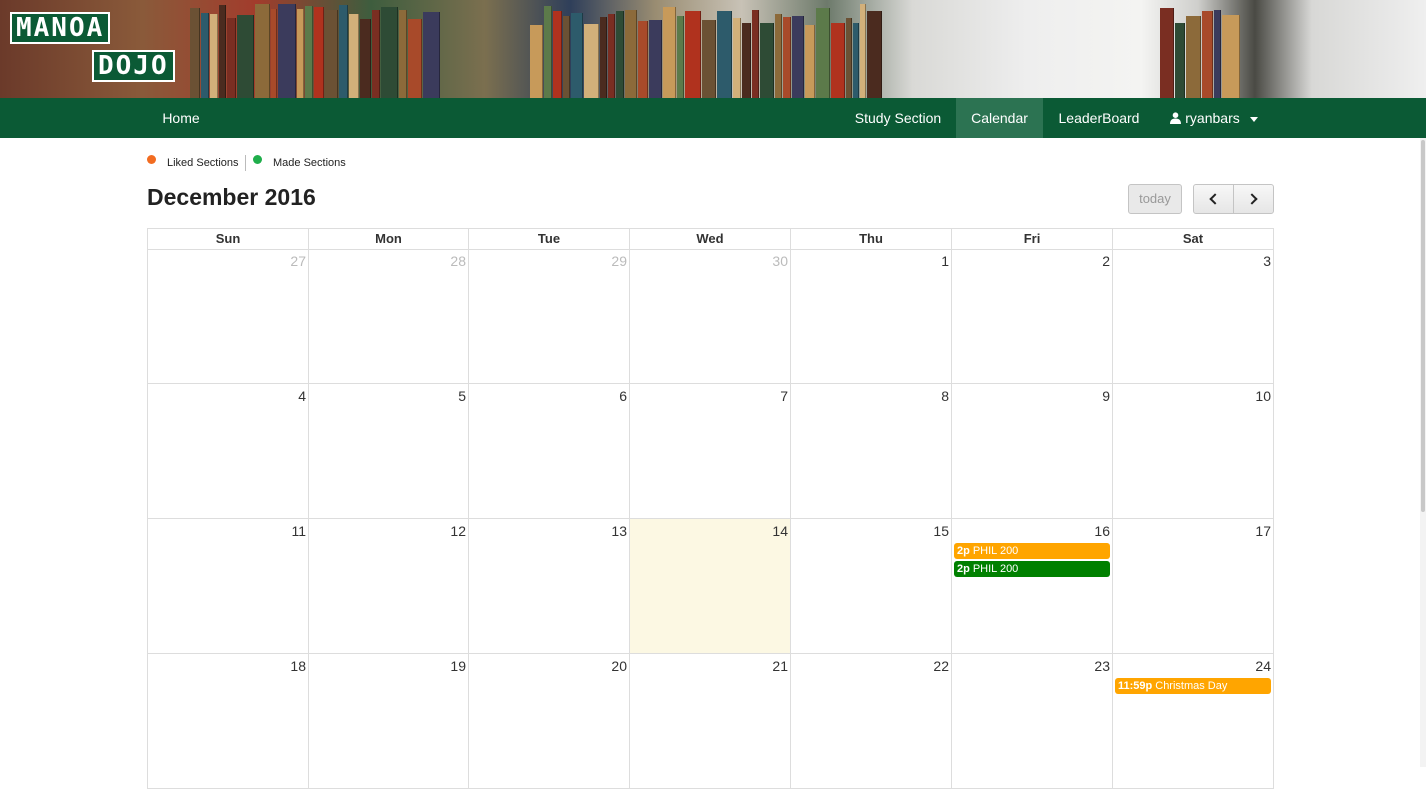  I want to click on day-cell: 6, so click(548, 451).